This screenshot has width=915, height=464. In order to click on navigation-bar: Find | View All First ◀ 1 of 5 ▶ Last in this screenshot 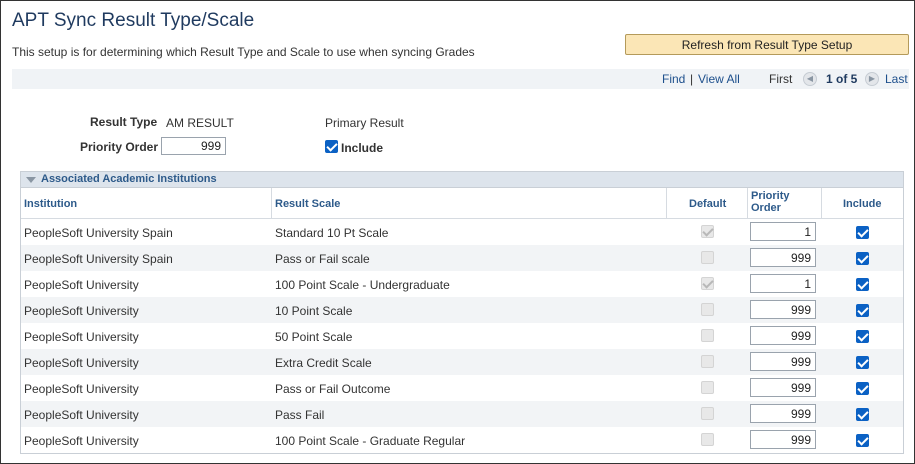, I will do `click(460, 79)`.